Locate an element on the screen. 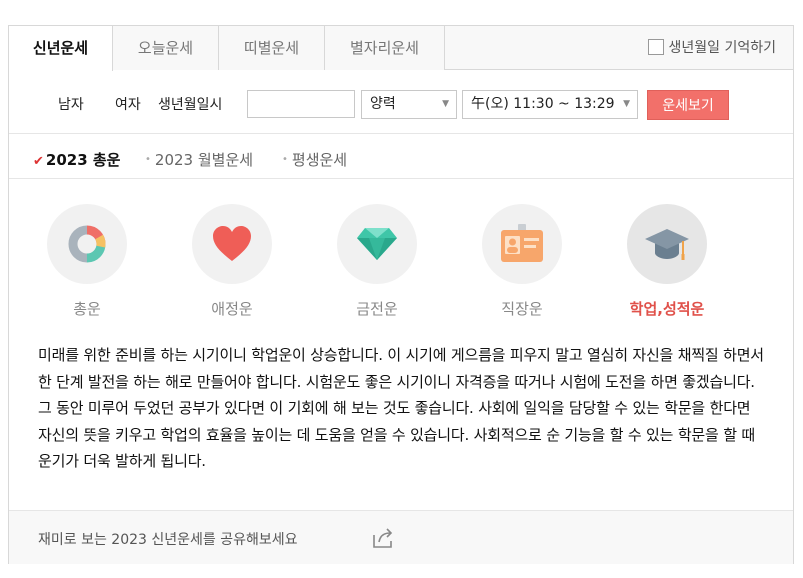  category-label: 직장운 is located at coordinates (522, 309).